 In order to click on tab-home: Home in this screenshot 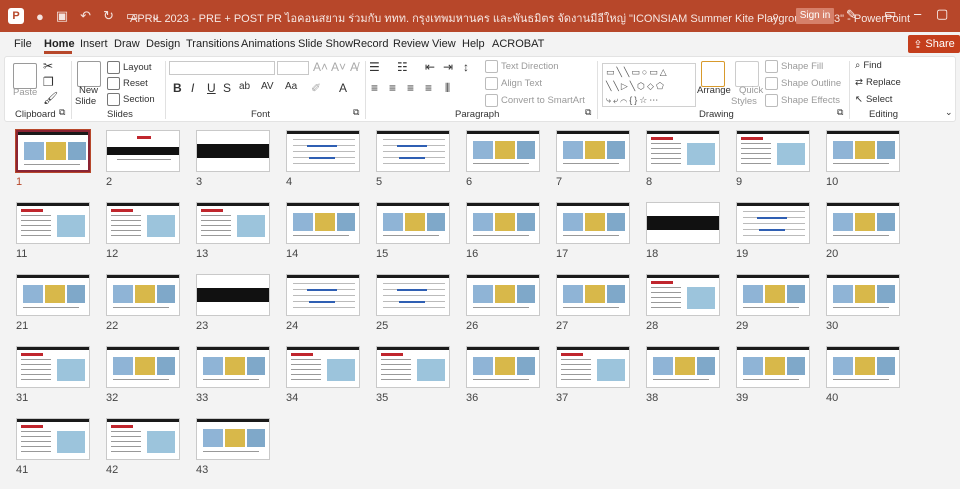, I will do `click(59, 44)`.